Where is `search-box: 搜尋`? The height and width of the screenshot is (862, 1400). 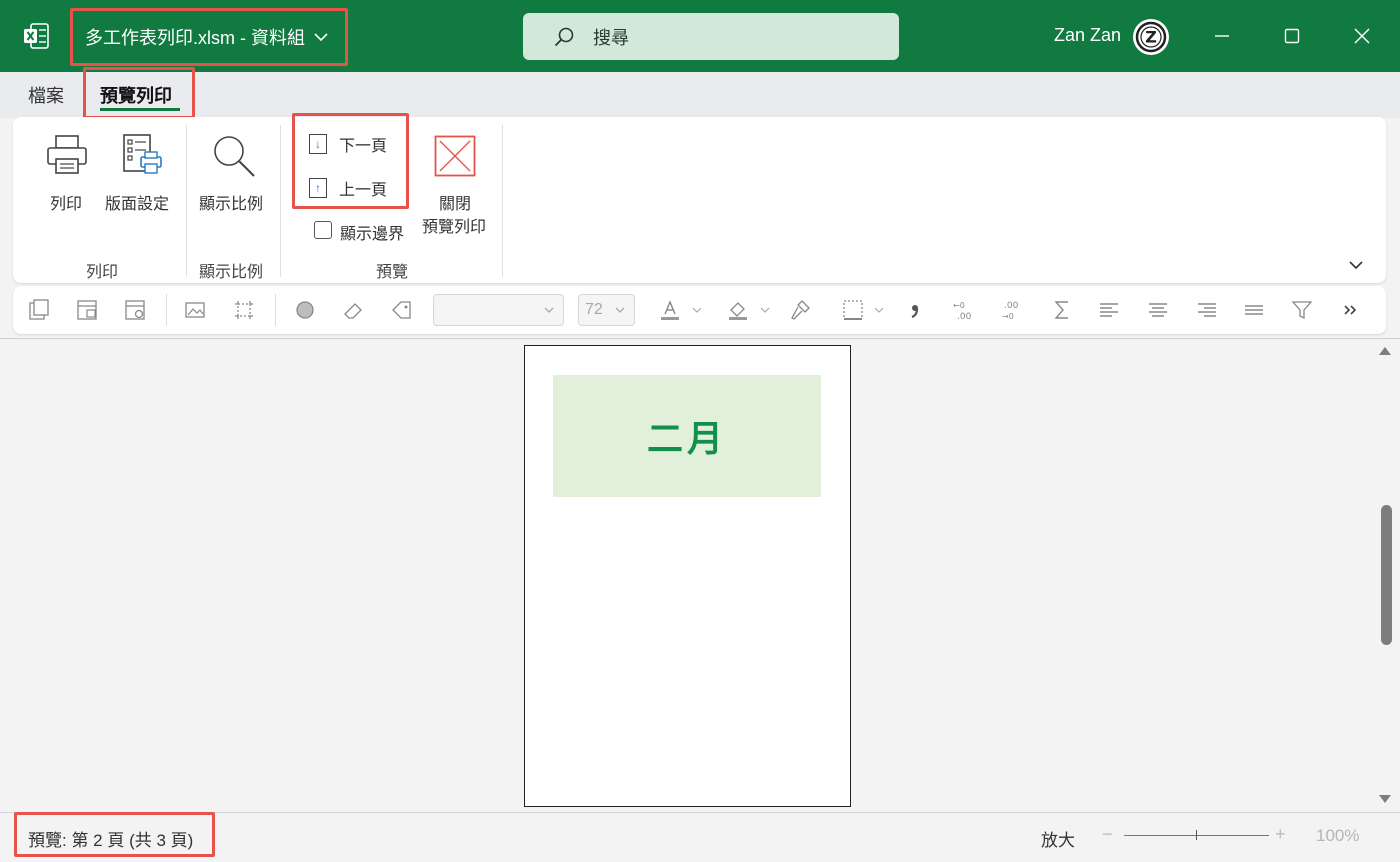 search-box: 搜尋 is located at coordinates (711, 36).